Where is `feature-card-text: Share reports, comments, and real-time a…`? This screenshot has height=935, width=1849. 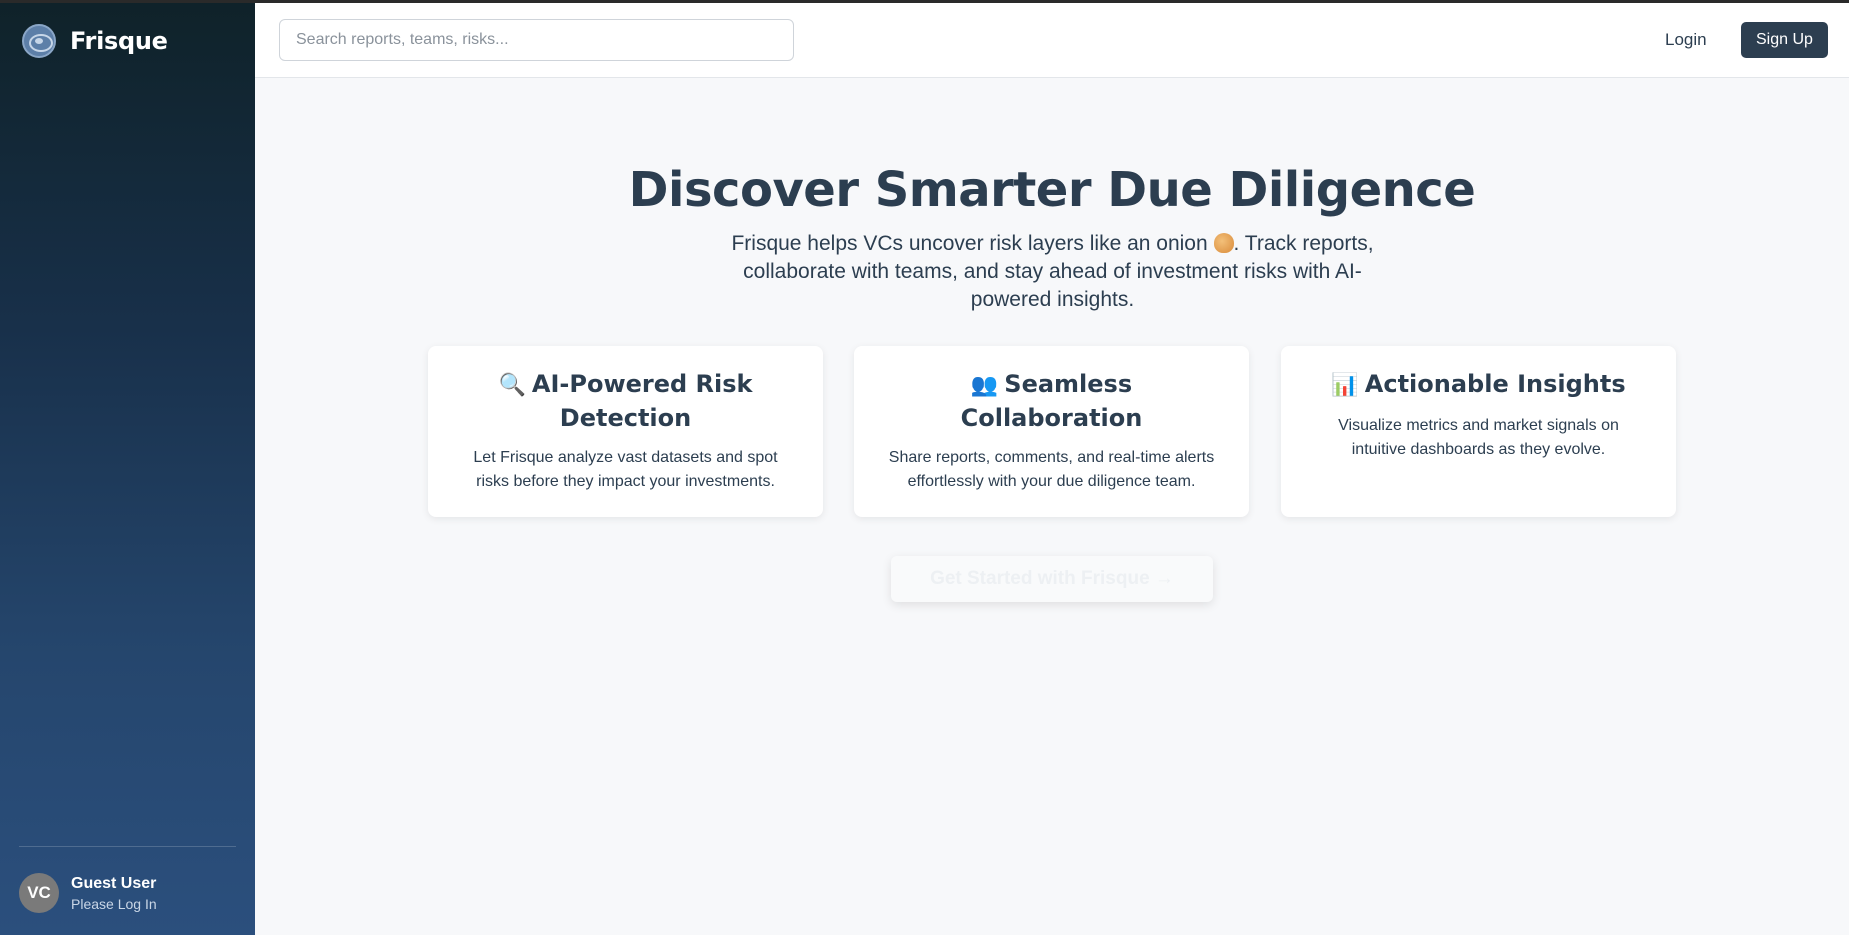 feature-card-text: Share reports, comments, and real-time a… is located at coordinates (1051, 469).